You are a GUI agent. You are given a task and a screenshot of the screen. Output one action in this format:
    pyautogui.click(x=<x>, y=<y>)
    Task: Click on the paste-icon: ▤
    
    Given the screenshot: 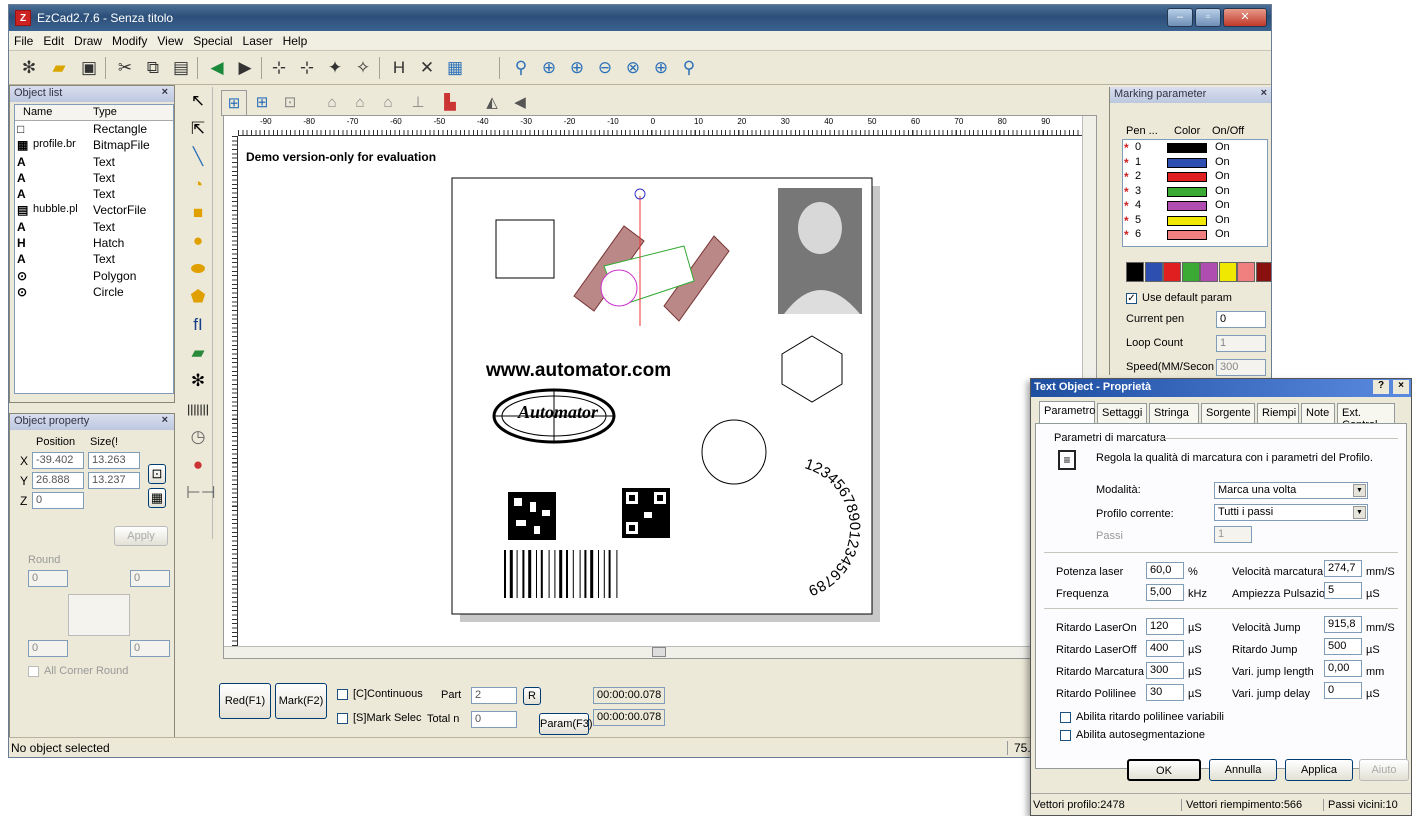 What is the action you would take?
    pyautogui.click(x=181, y=68)
    